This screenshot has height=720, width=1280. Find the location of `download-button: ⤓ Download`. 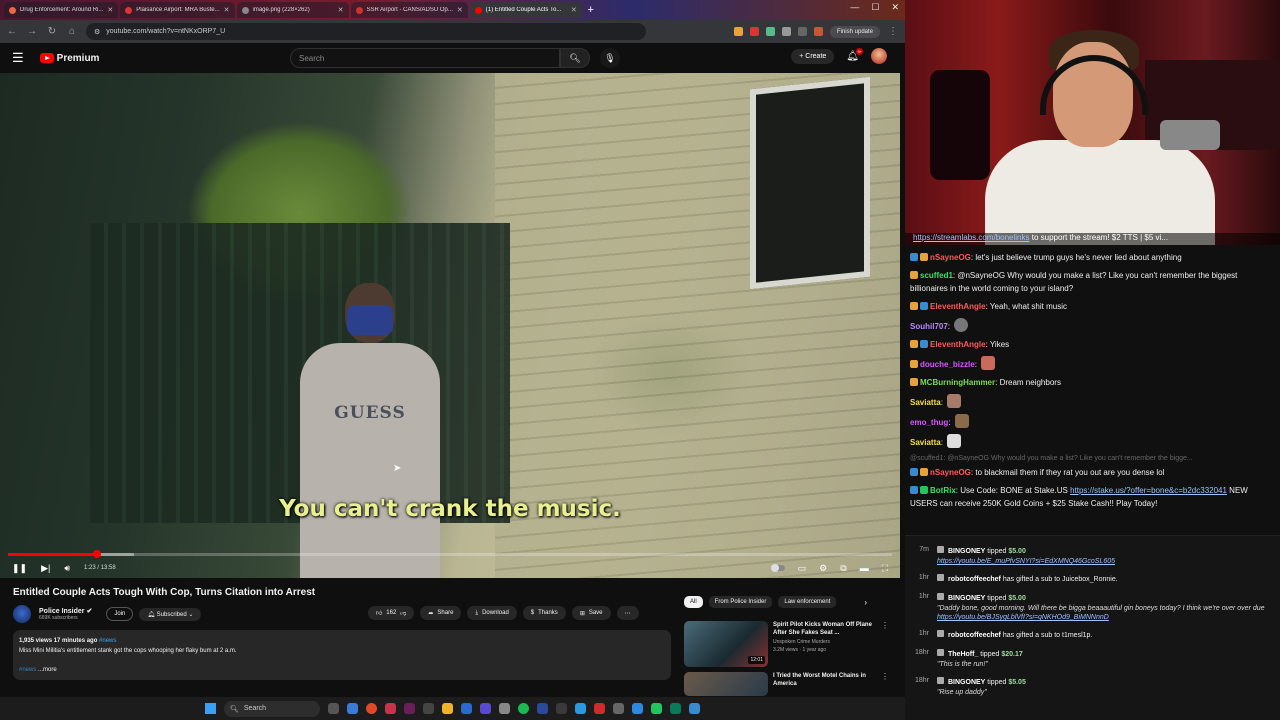

download-button: ⤓ Download is located at coordinates (492, 613).